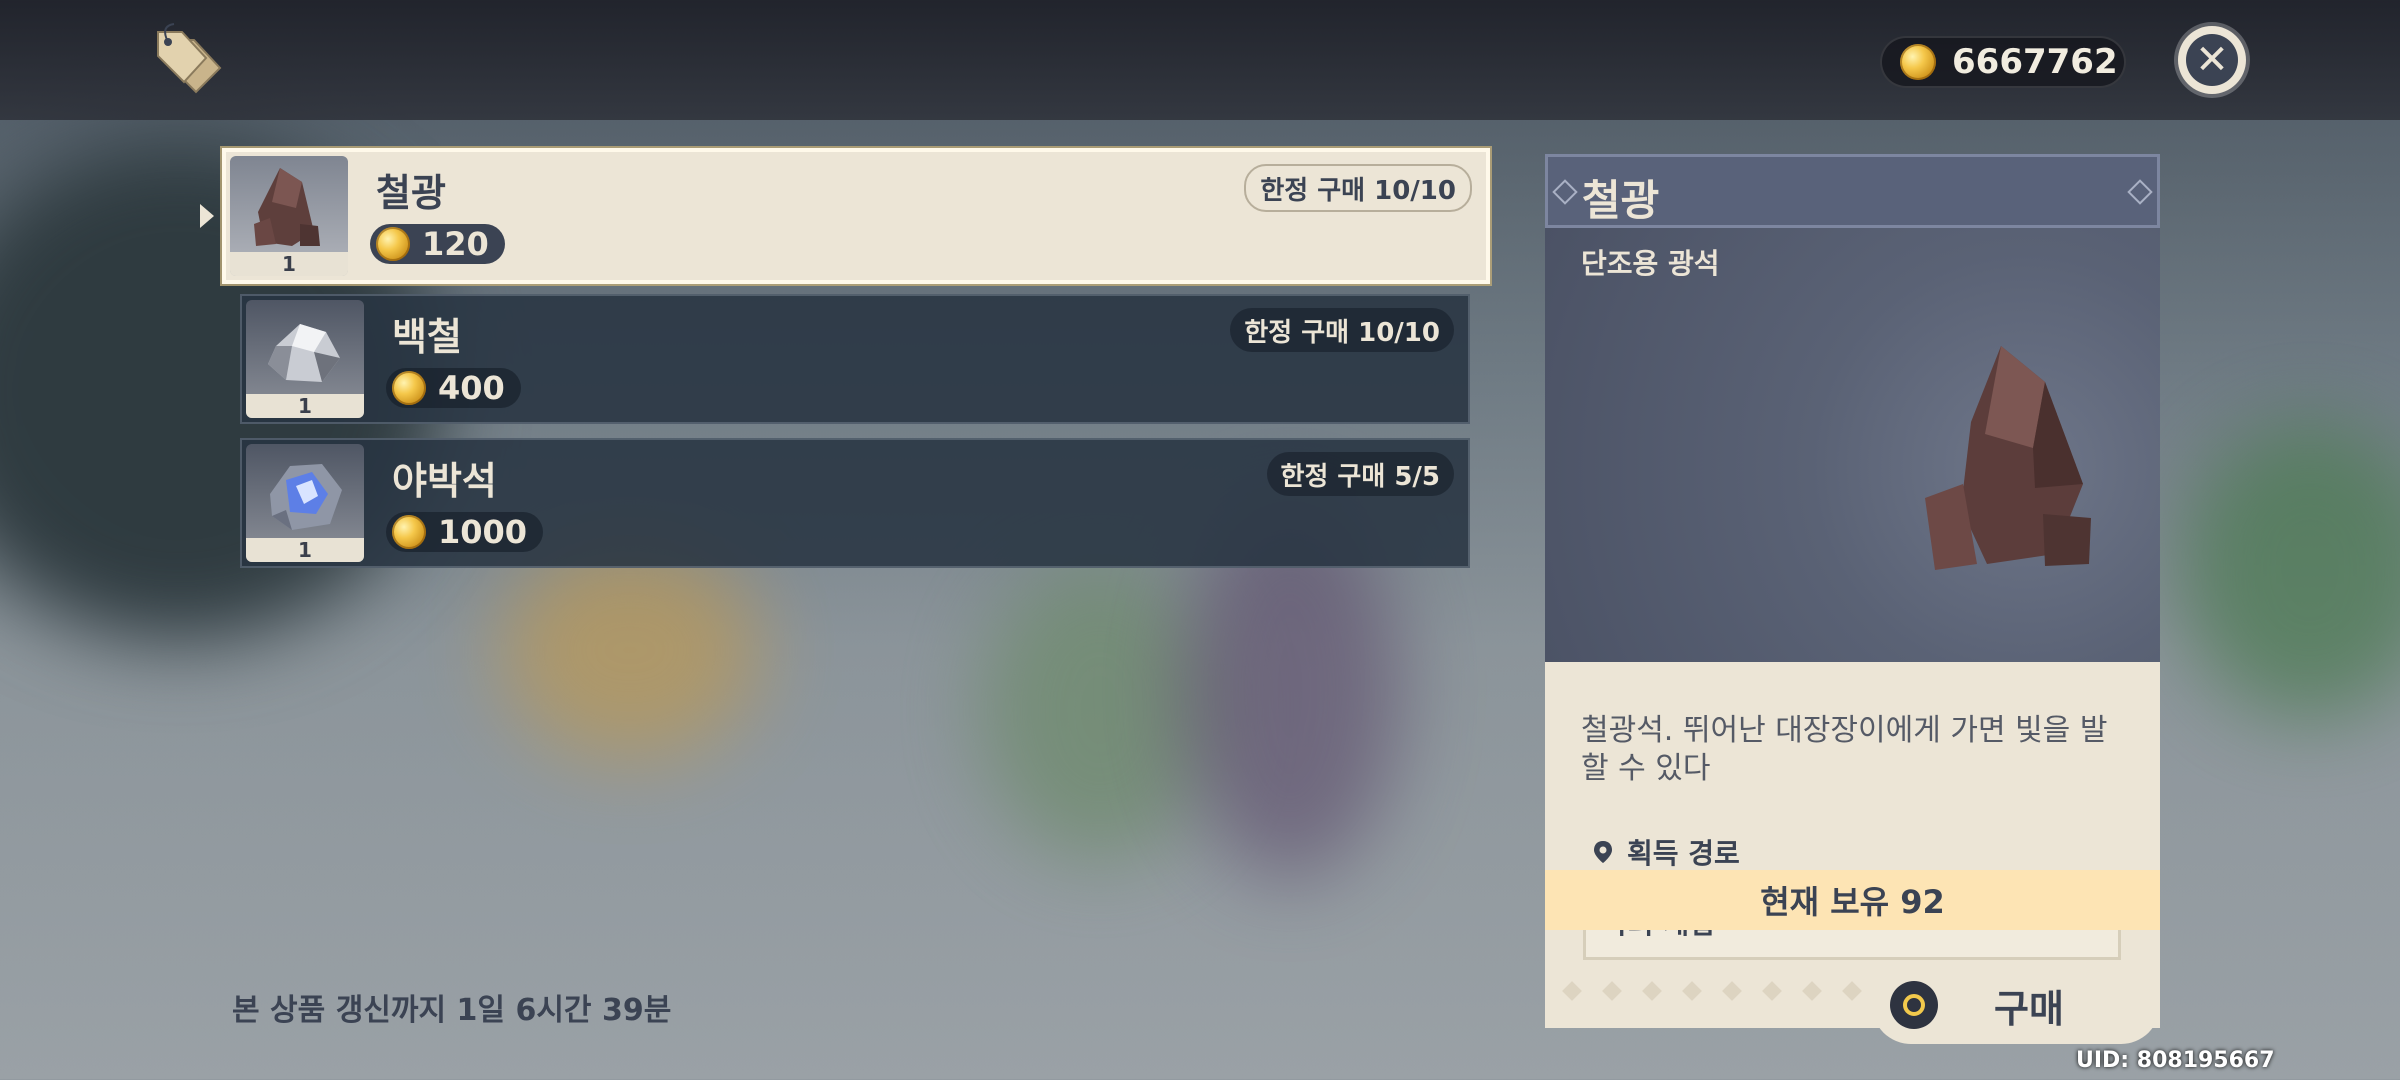 Image resolution: width=2400 pixels, height=1080 pixels. Describe the element at coordinates (1852, 900) in the screenshot. I see `owned-count: 현재 보유 92` at that location.